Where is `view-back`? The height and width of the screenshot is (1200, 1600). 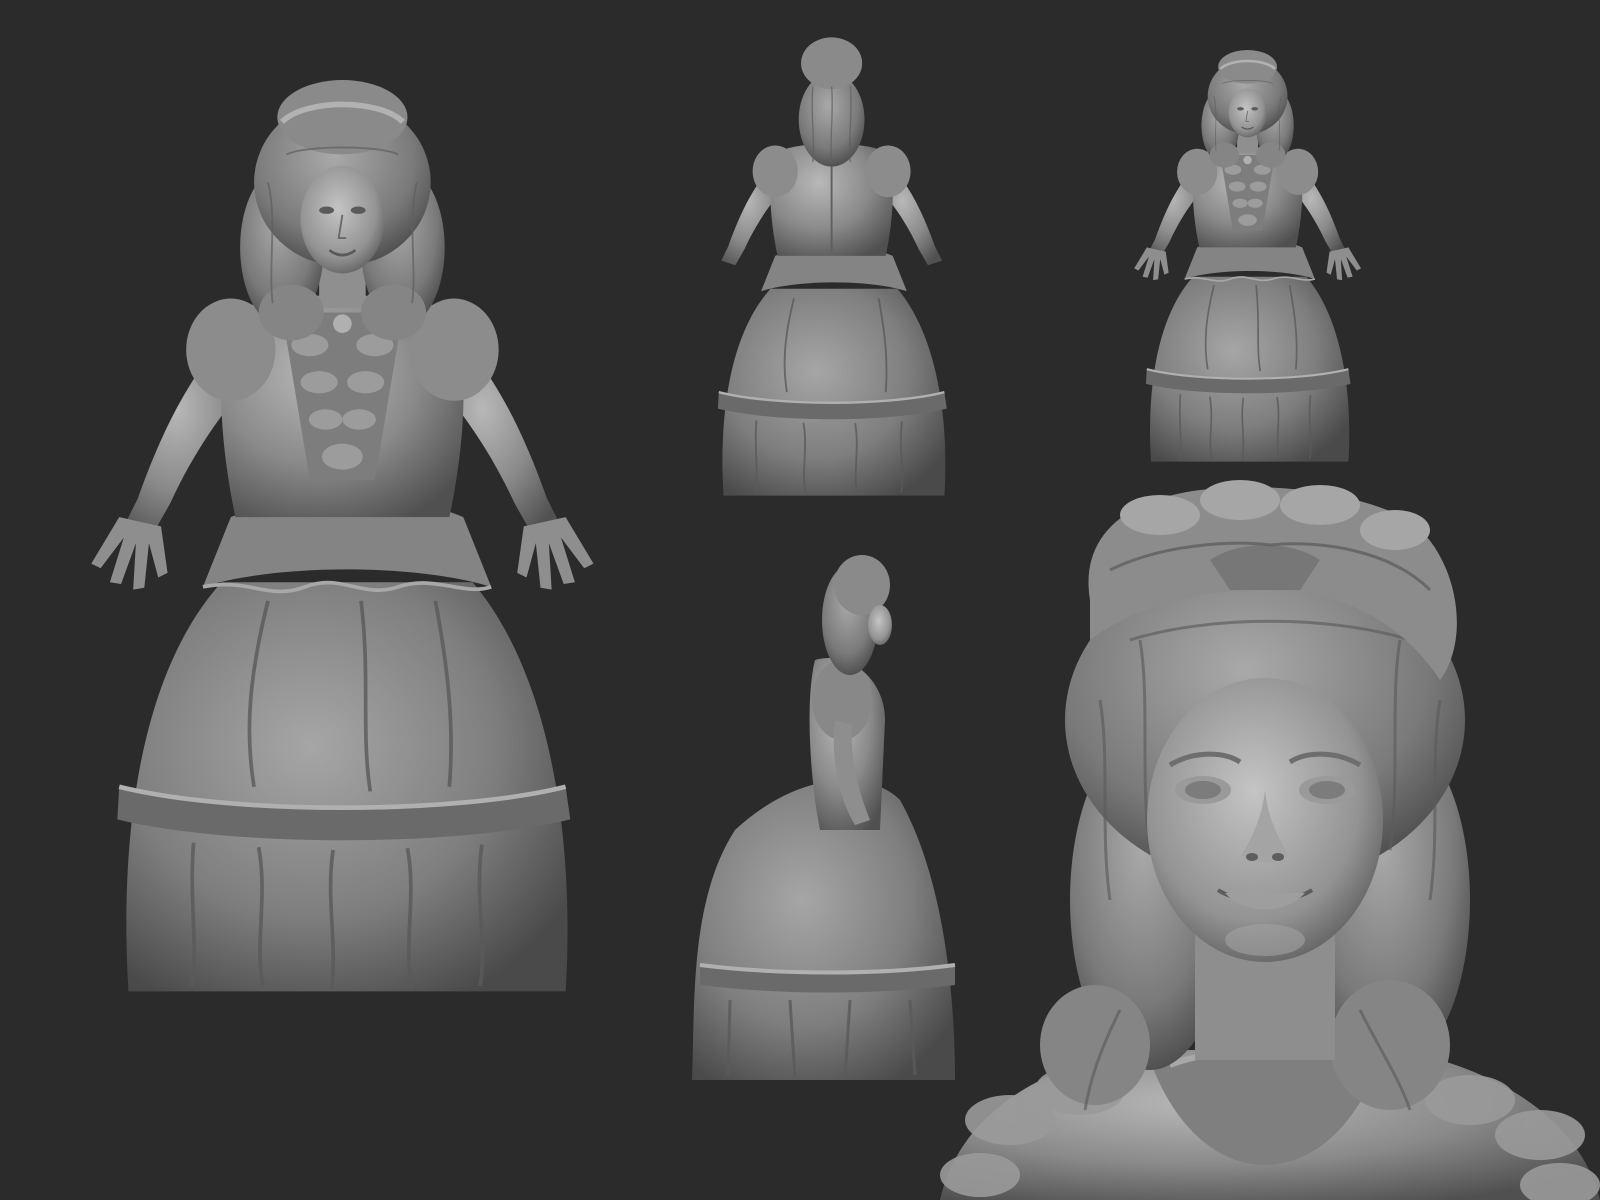
view-back is located at coordinates (832, 266).